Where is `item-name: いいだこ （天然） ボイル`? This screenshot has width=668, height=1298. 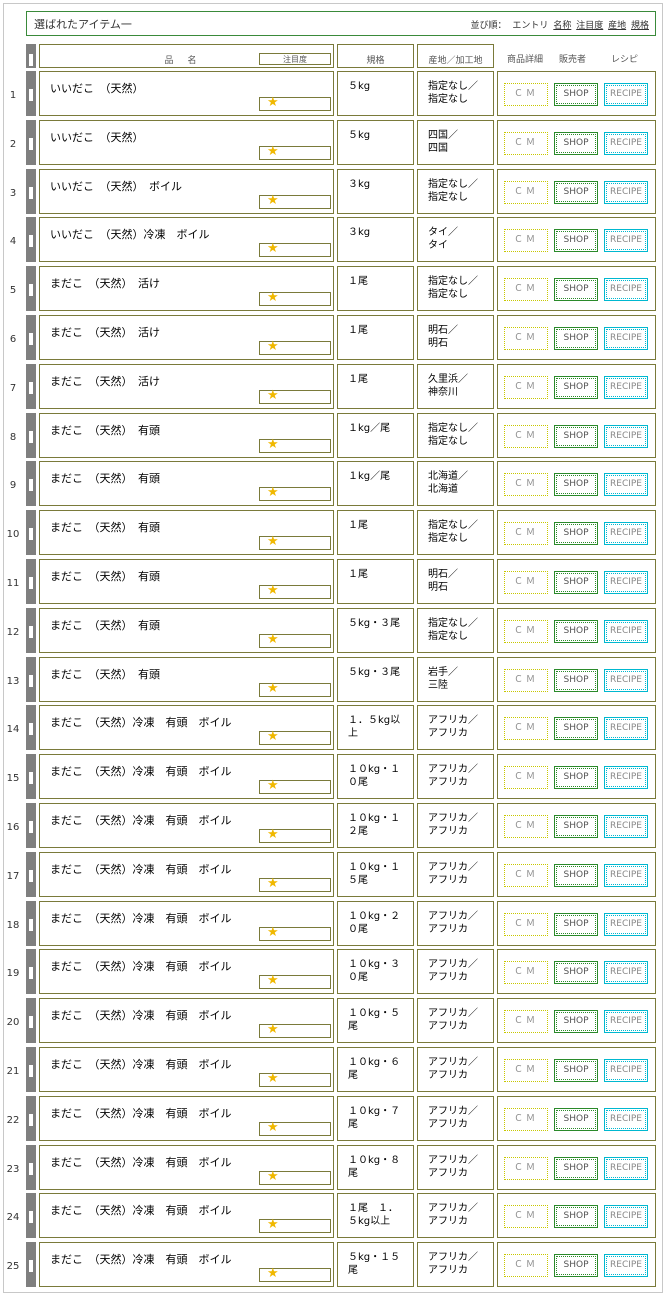
item-name: いいだこ （天然） ボイル is located at coordinates (116, 186).